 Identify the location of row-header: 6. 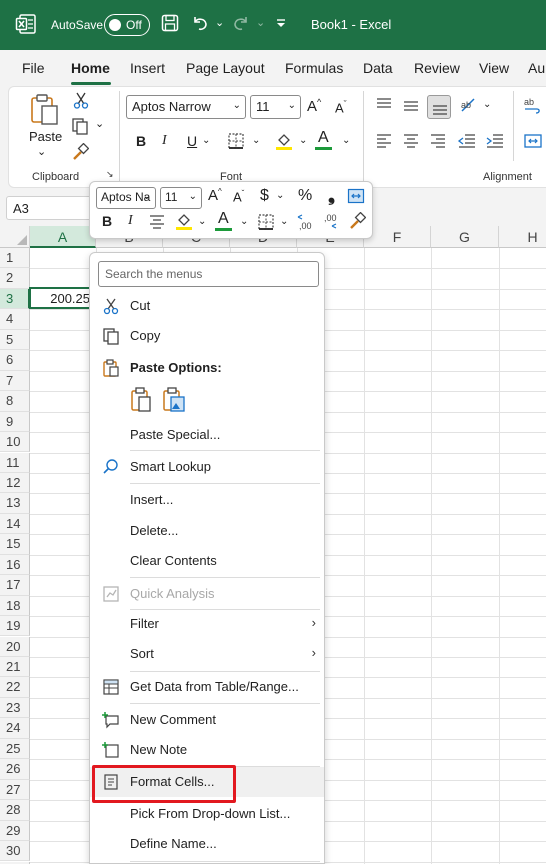
(15, 360).